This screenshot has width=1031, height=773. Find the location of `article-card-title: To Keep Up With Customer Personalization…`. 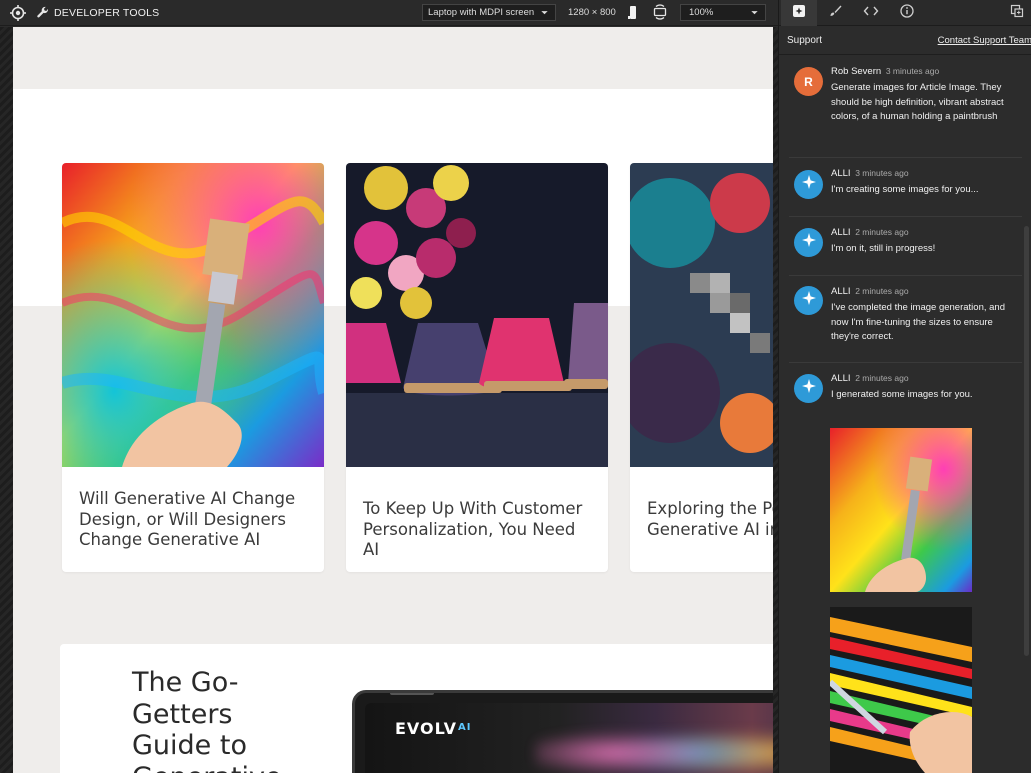

article-card-title: To Keep Up With Customer Personalization… is located at coordinates (479, 530).